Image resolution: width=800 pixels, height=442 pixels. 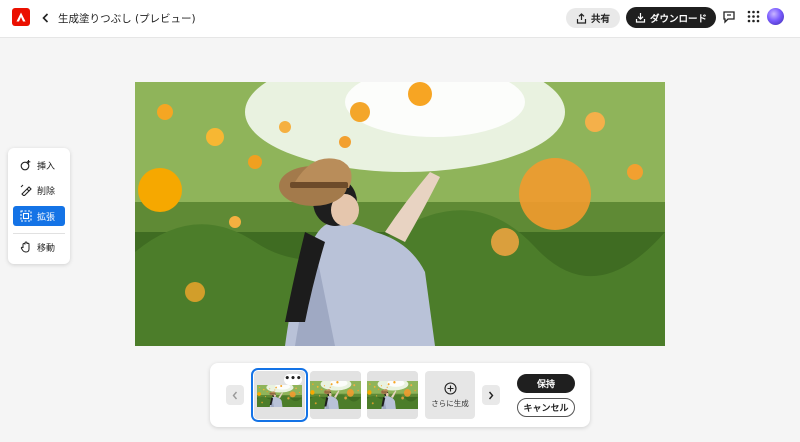 What do you see at coordinates (39, 233) in the screenshot?
I see `tools-divider` at bounding box center [39, 233].